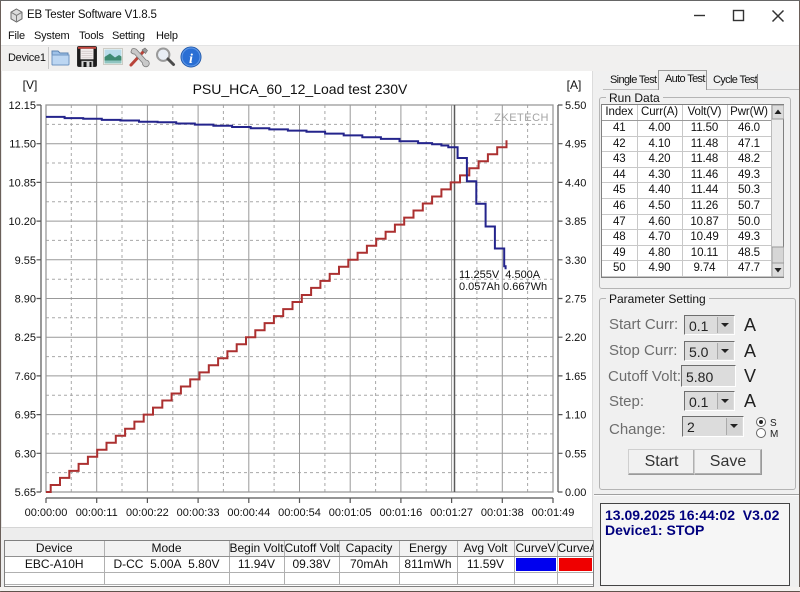  I want to click on svg-text: 4.95, so click(575, 145).